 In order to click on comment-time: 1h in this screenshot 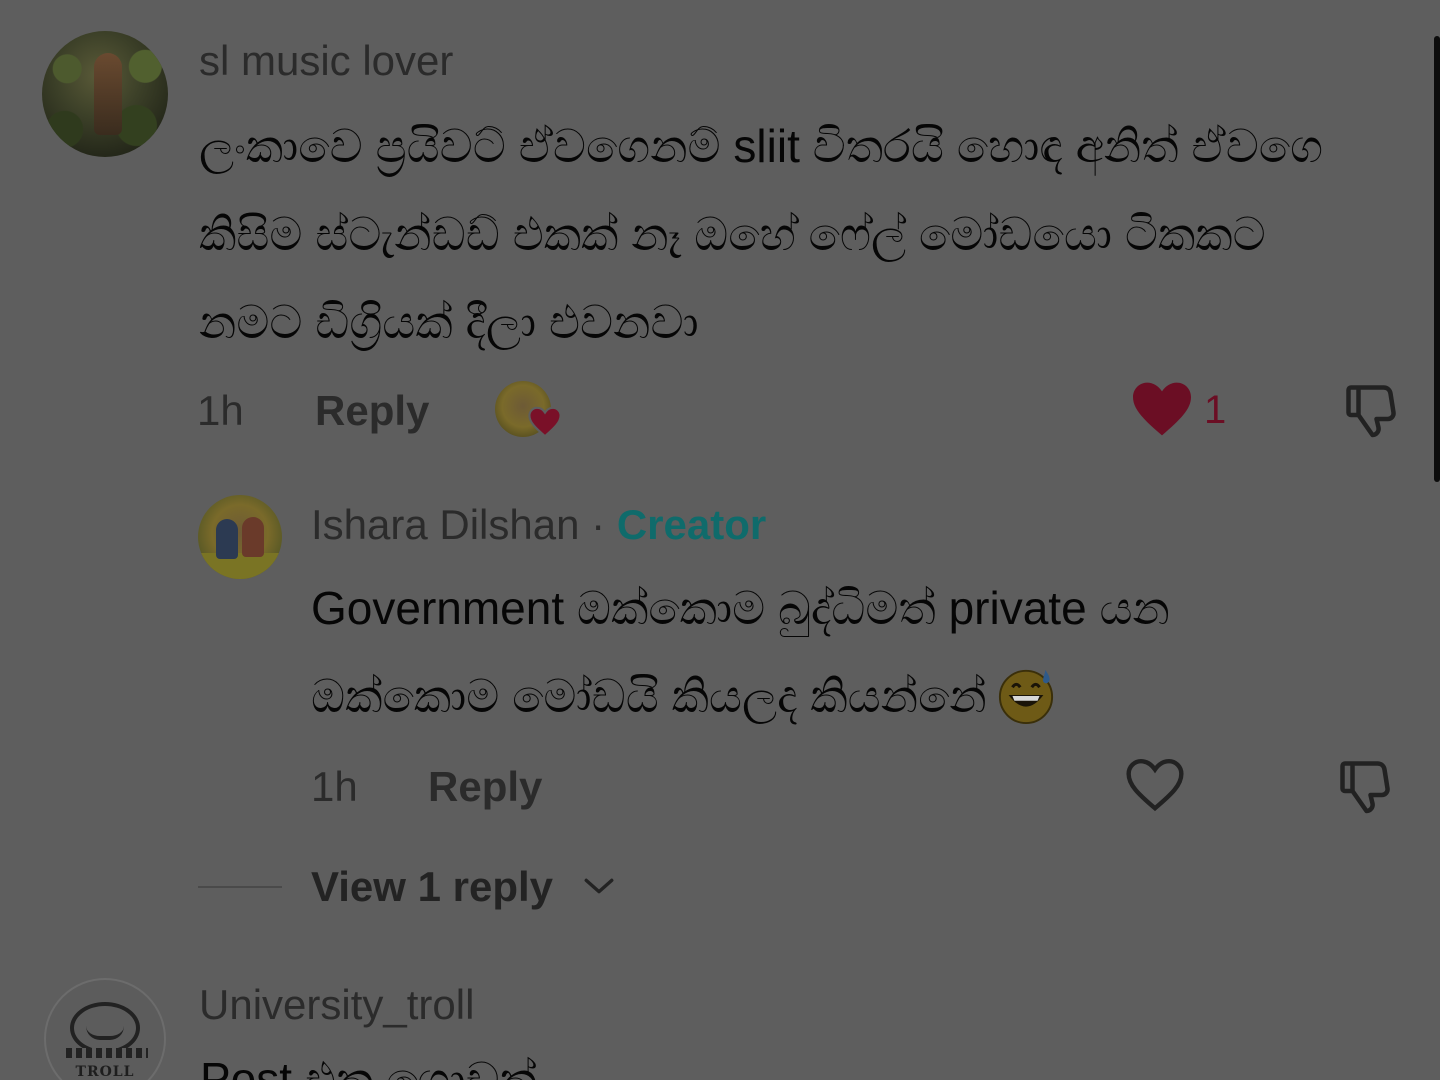, I will do `click(220, 410)`.